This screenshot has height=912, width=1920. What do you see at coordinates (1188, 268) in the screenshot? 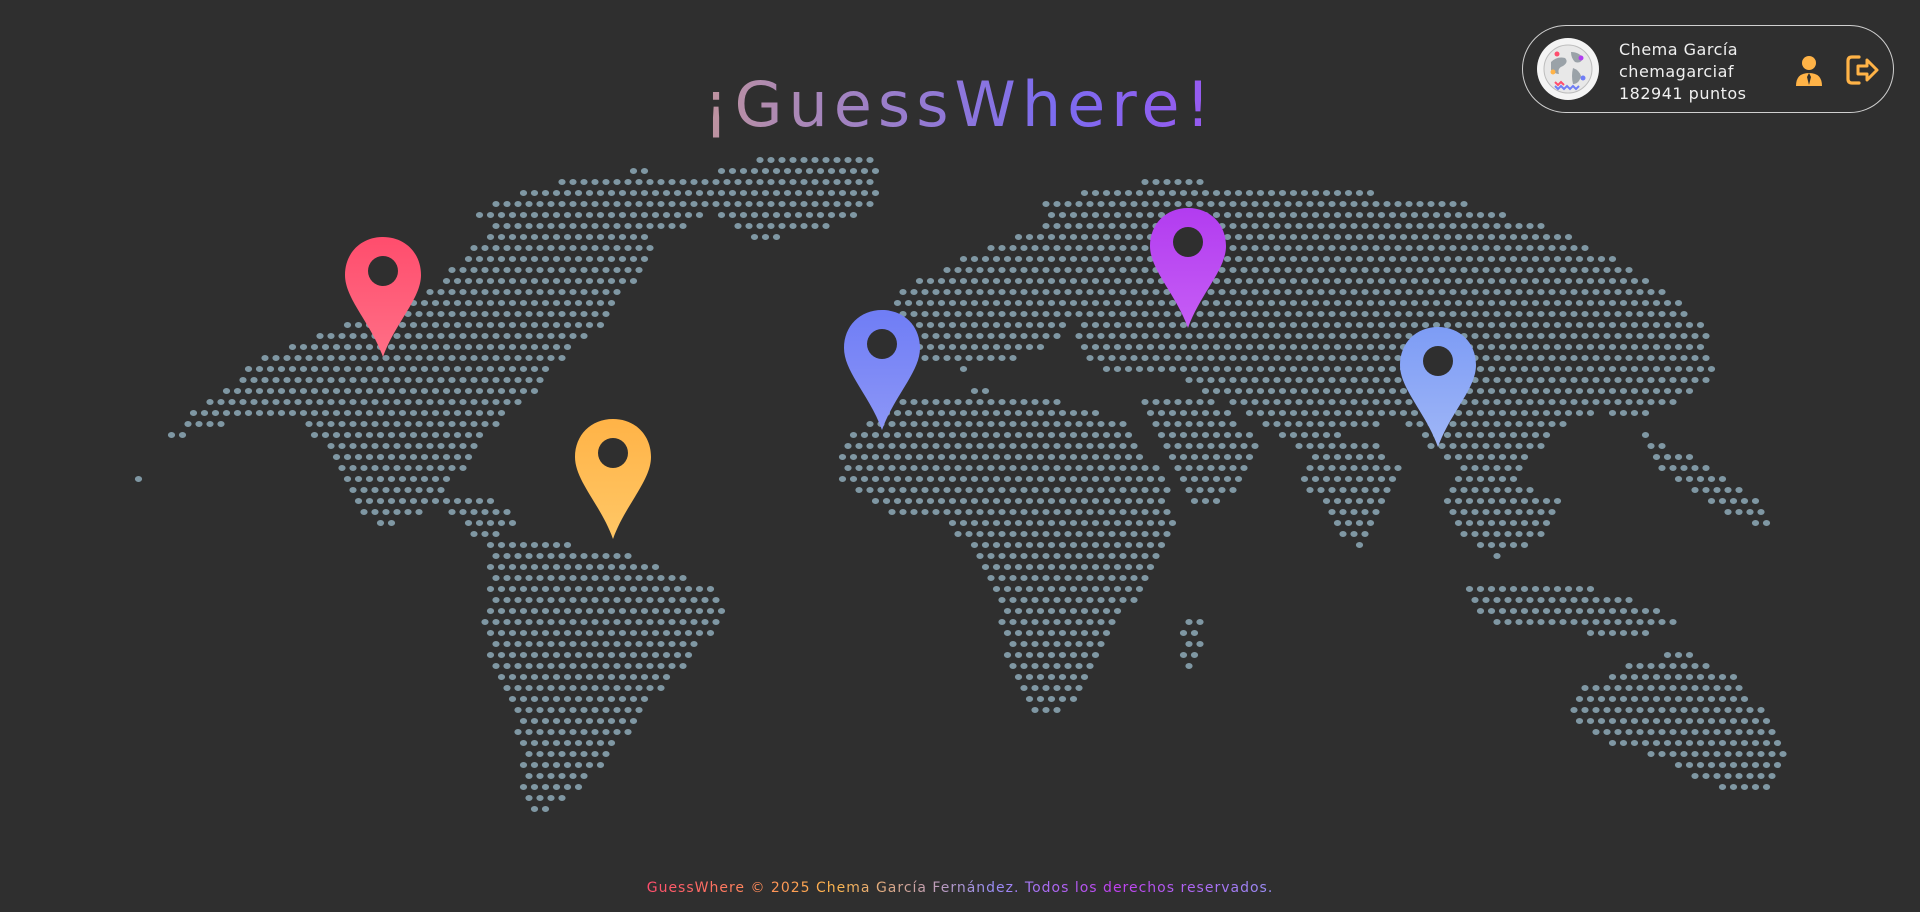
I see `pin-asia` at bounding box center [1188, 268].